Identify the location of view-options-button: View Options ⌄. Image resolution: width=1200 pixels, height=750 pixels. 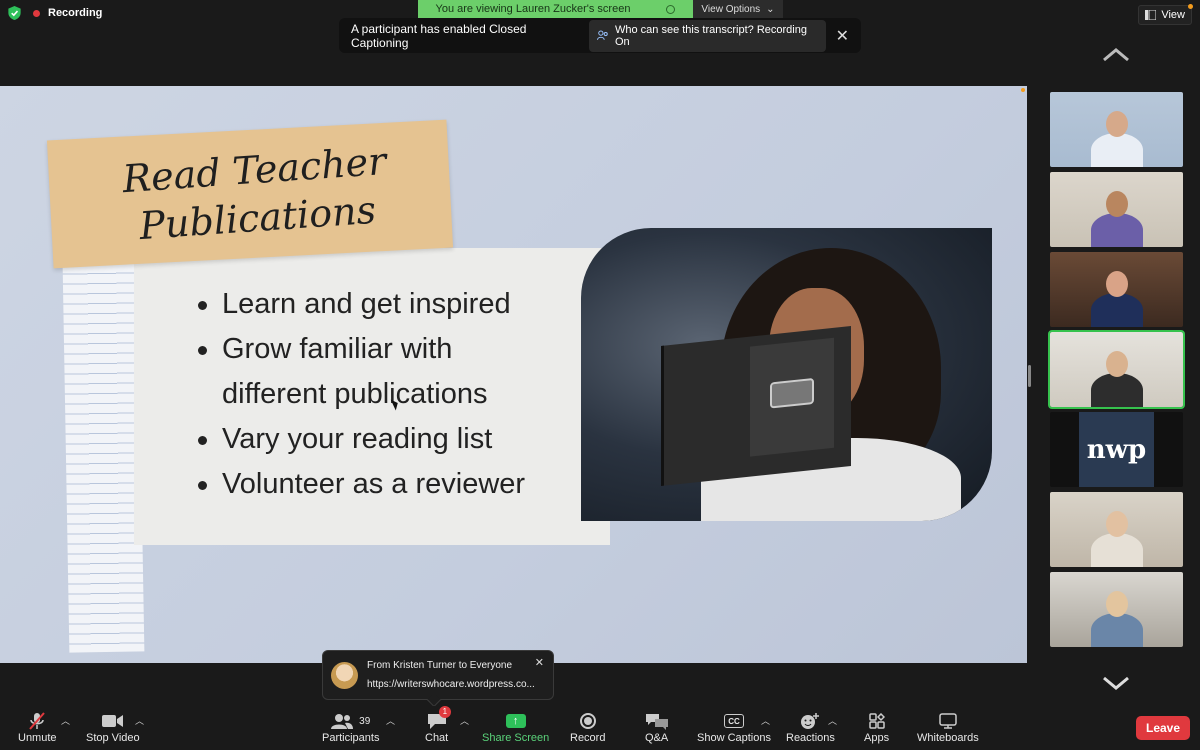
(738, 9).